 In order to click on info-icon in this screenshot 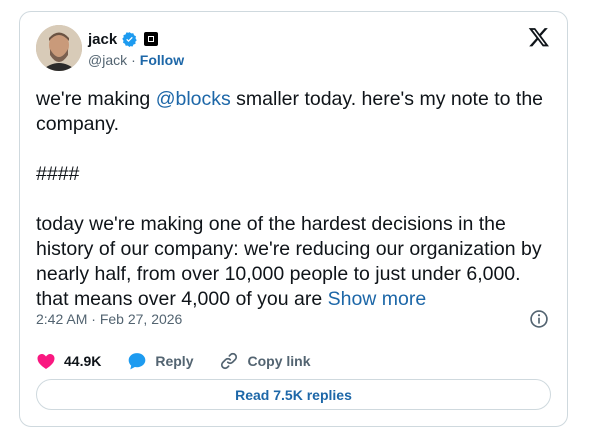, I will do `click(539, 319)`.